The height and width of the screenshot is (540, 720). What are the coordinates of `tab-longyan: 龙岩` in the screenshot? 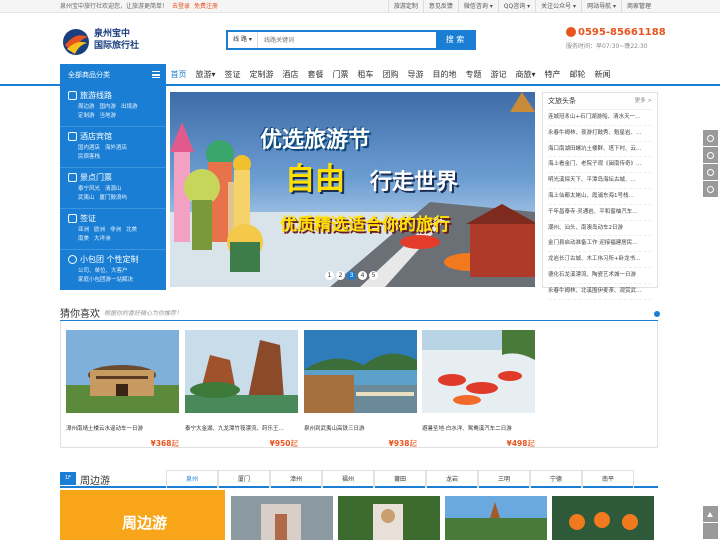 It's located at (452, 479).